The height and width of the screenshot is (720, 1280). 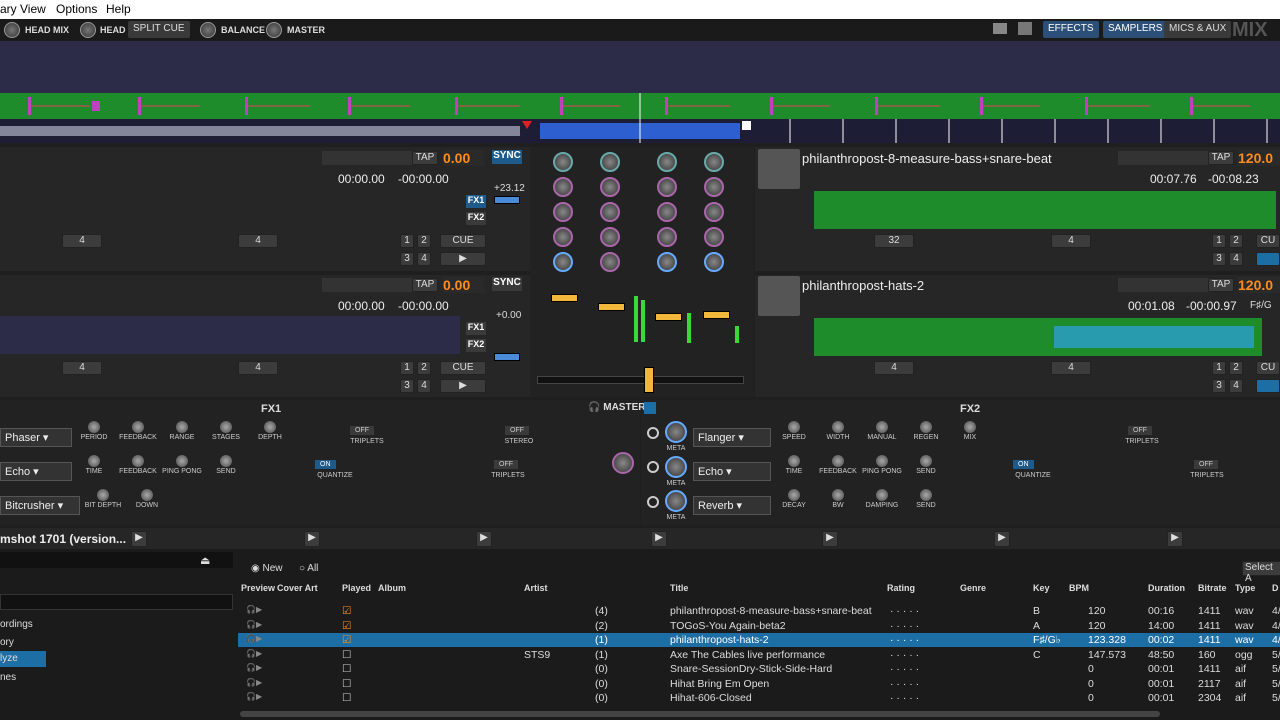 I want to click on deck1-beatloop-size: 4, so click(x=82, y=241).